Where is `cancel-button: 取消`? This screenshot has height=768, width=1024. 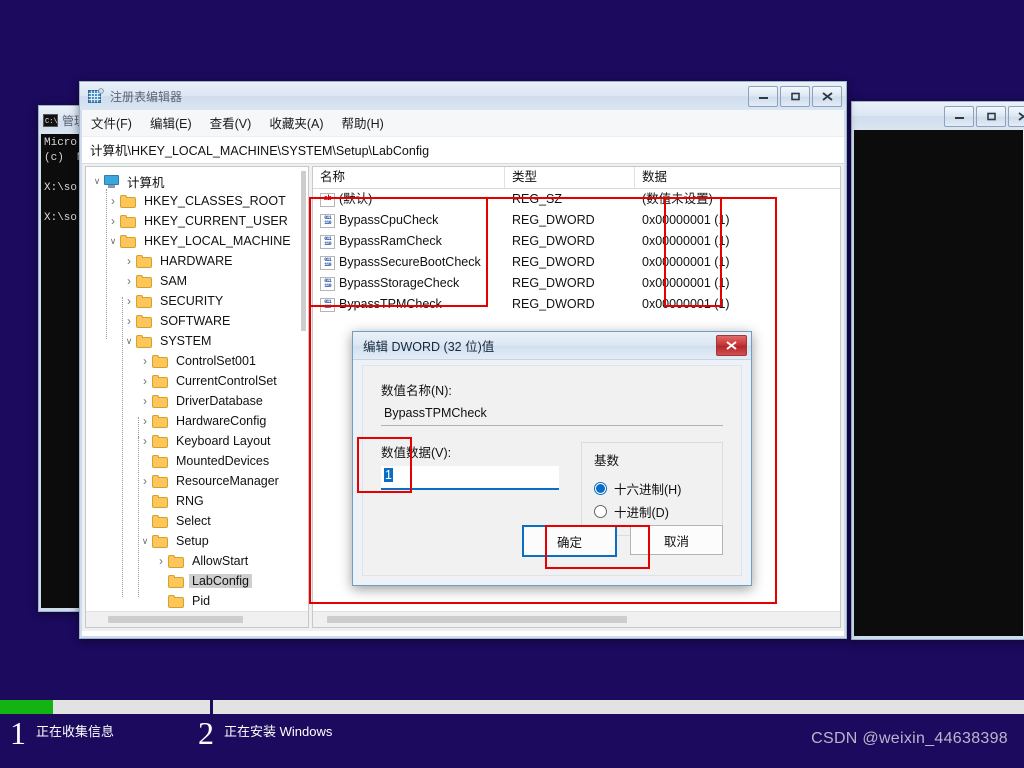 cancel-button: 取消 is located at coordinates (676, 540).